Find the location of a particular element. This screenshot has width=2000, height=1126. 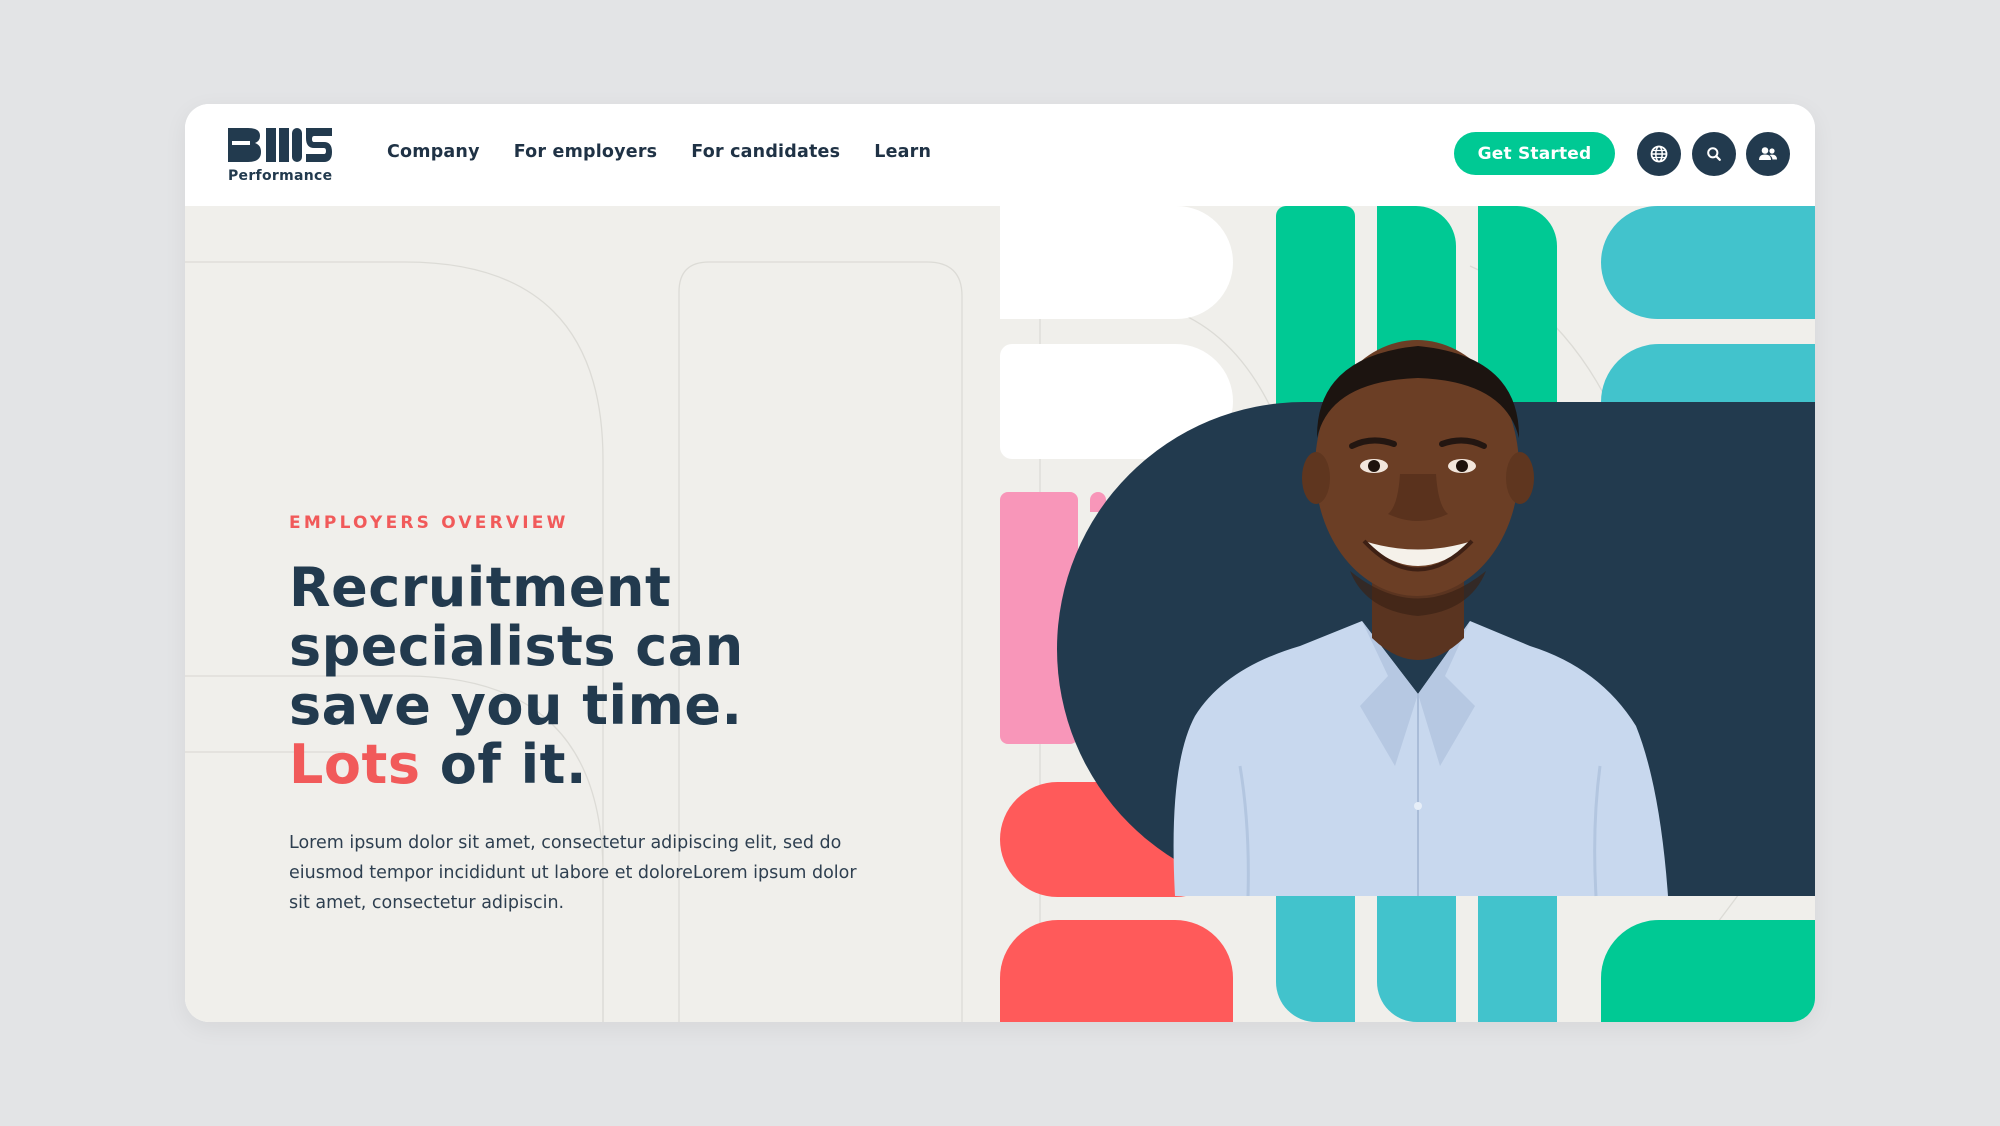

headline-line-1: Recruitment is located at coordinates (480, 587).